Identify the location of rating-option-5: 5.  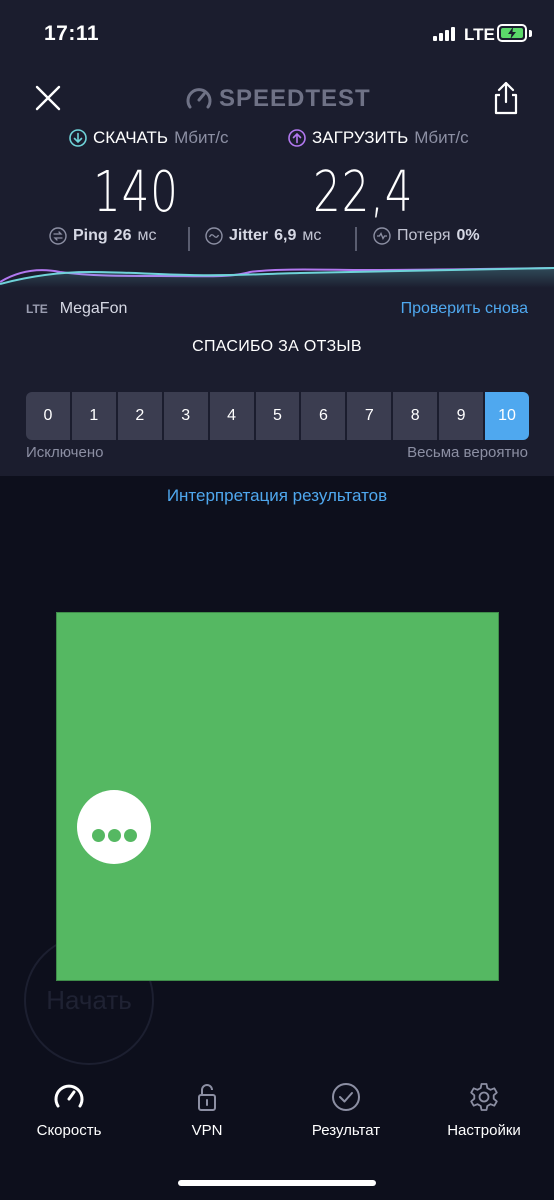
(277, 416).